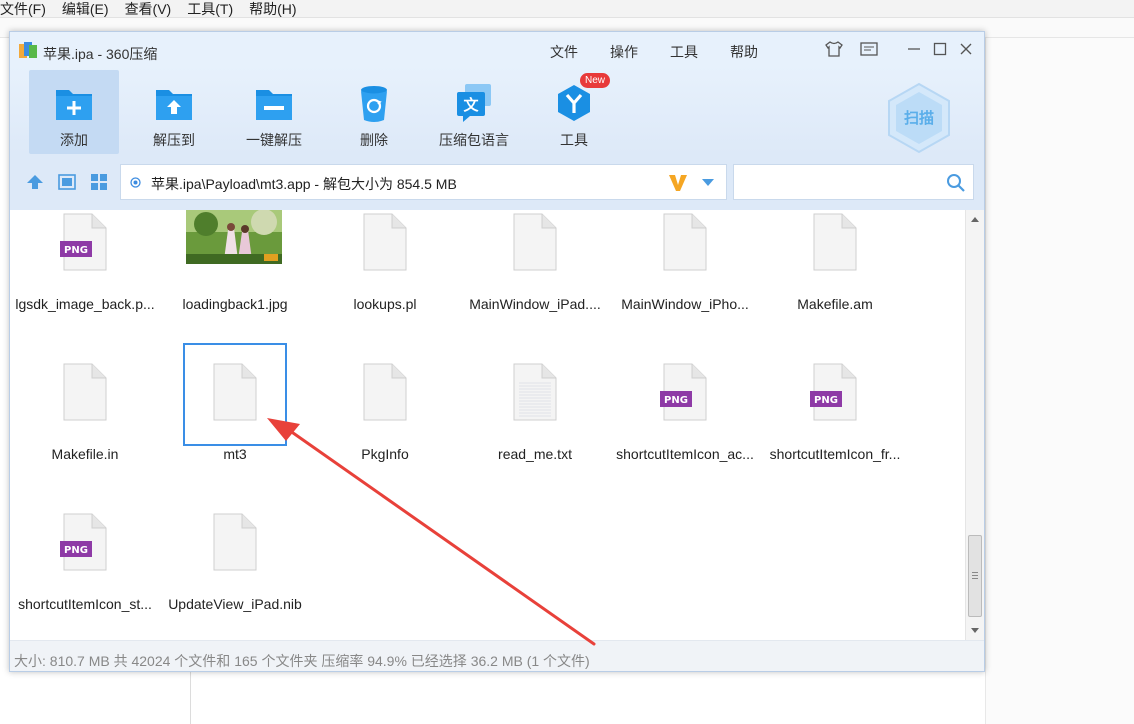 The image size is (1134, 724). Describe the element at coordinates (235, 573) in the screenshot. I see `file-item: UpdateView_iPad.nib` at that location.